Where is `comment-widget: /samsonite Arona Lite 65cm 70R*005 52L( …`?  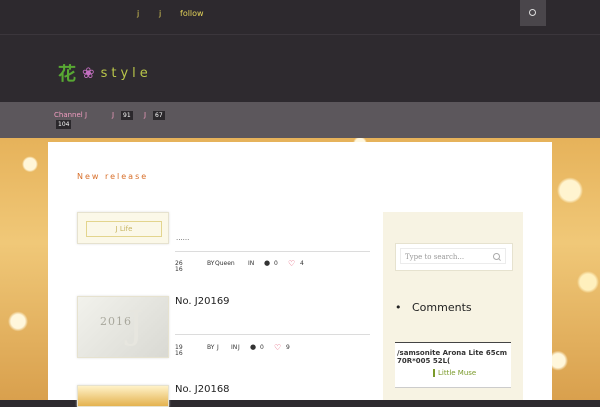
comment-widget: /samsonite Arona Lite 65cm 70R*005 52L( … is located at coordinates (453, 365).